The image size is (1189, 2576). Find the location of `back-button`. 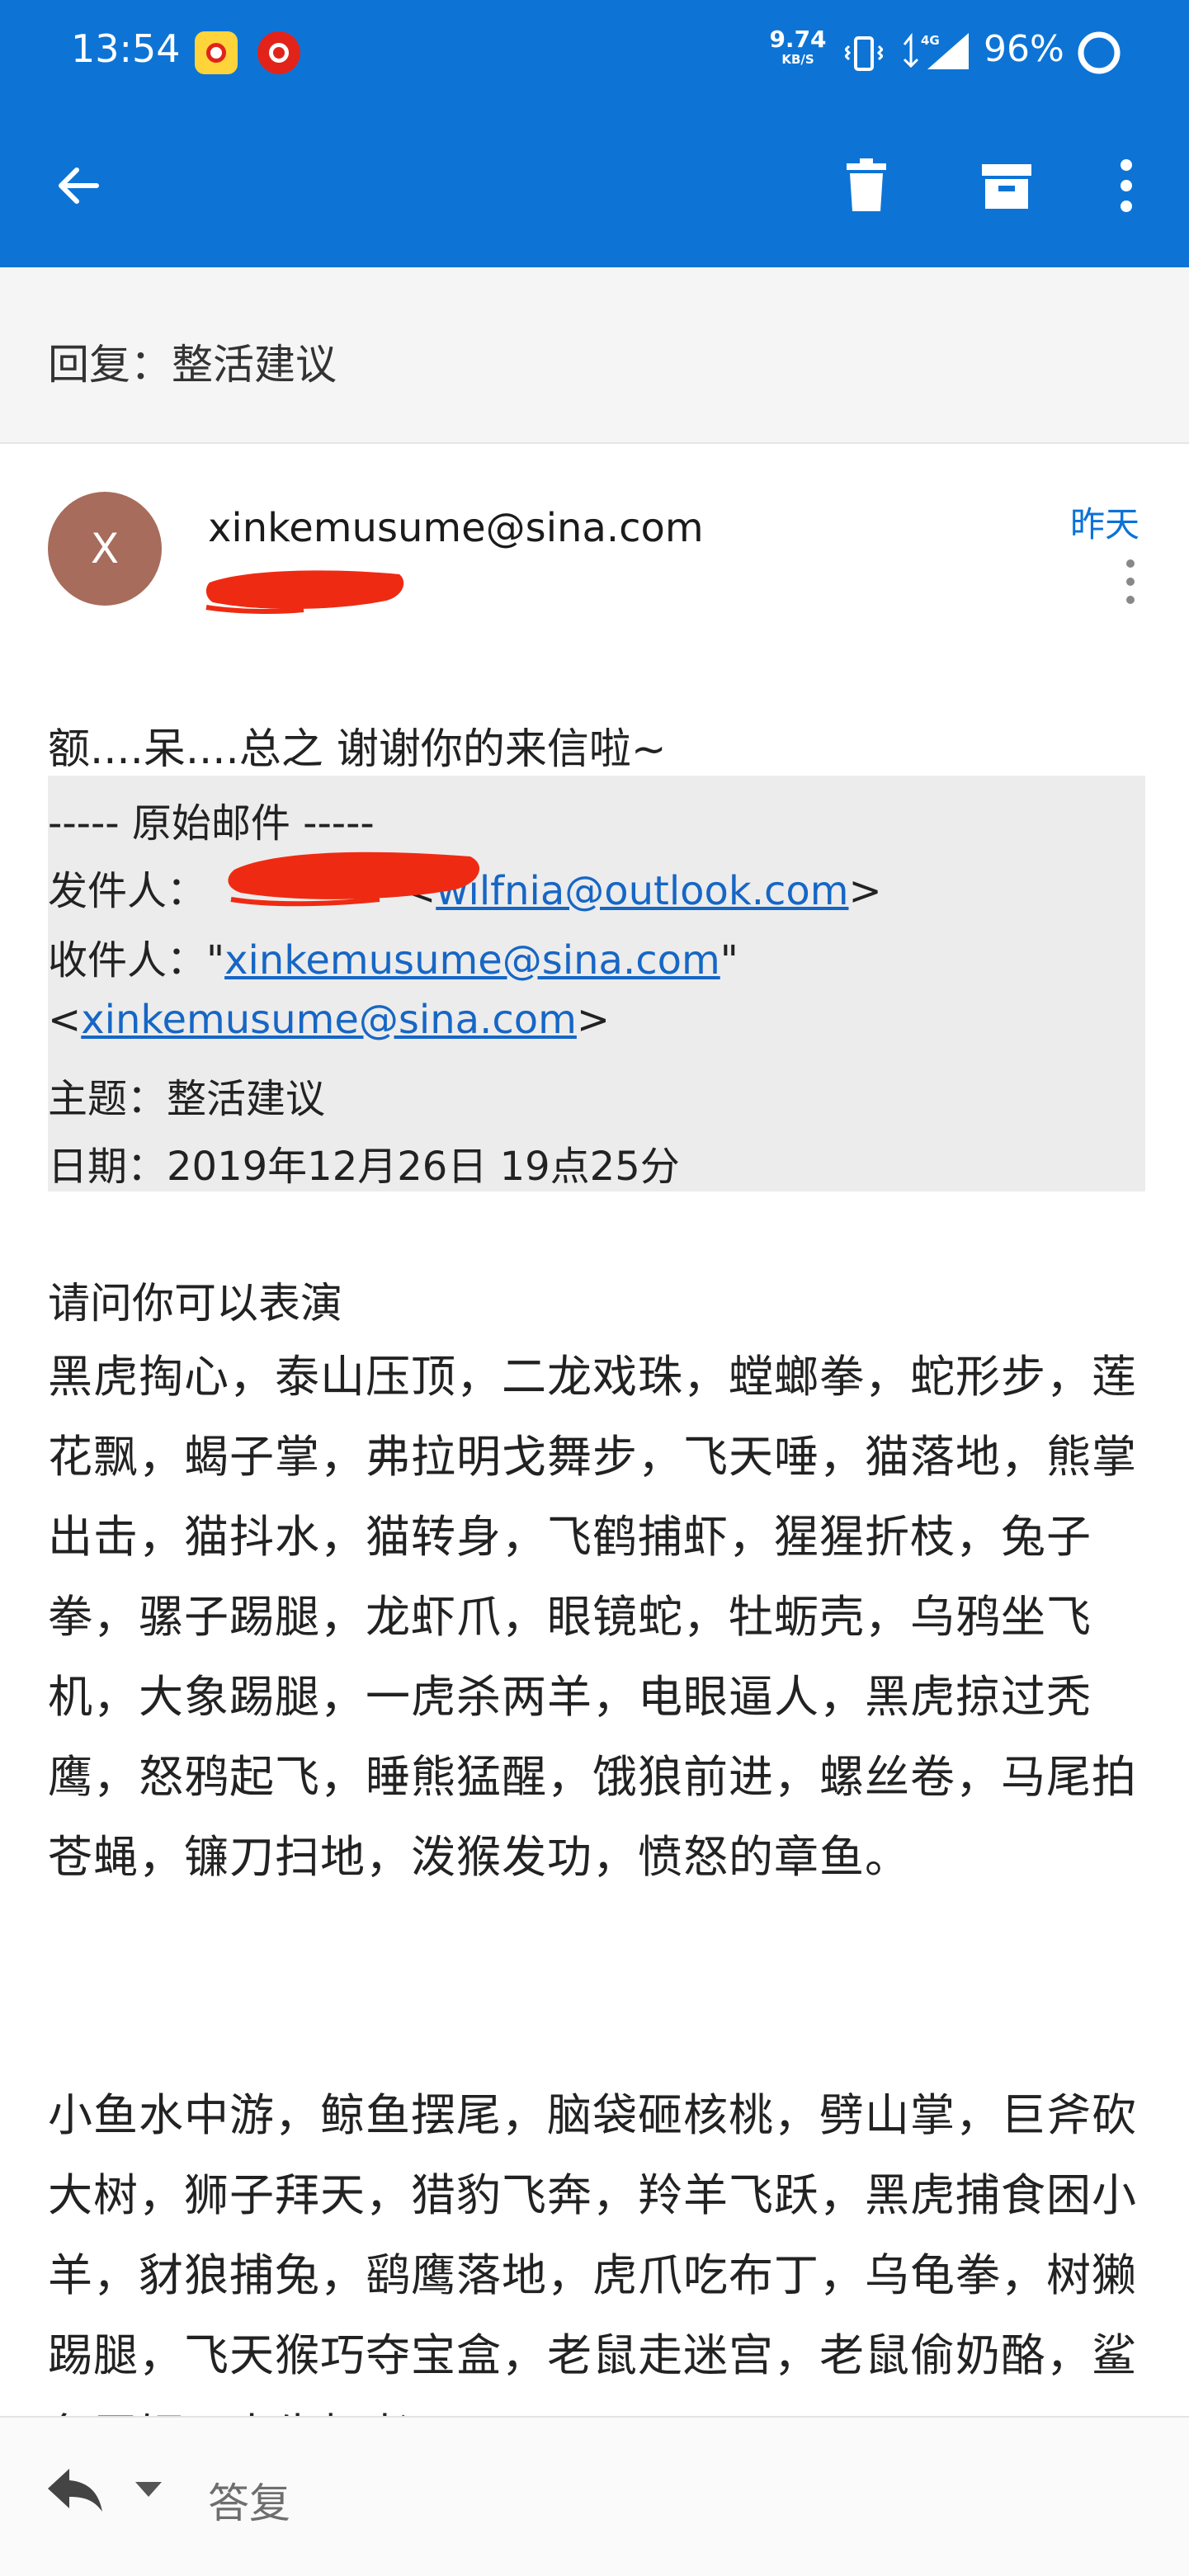

back-button is located at coordinates (79, 185).